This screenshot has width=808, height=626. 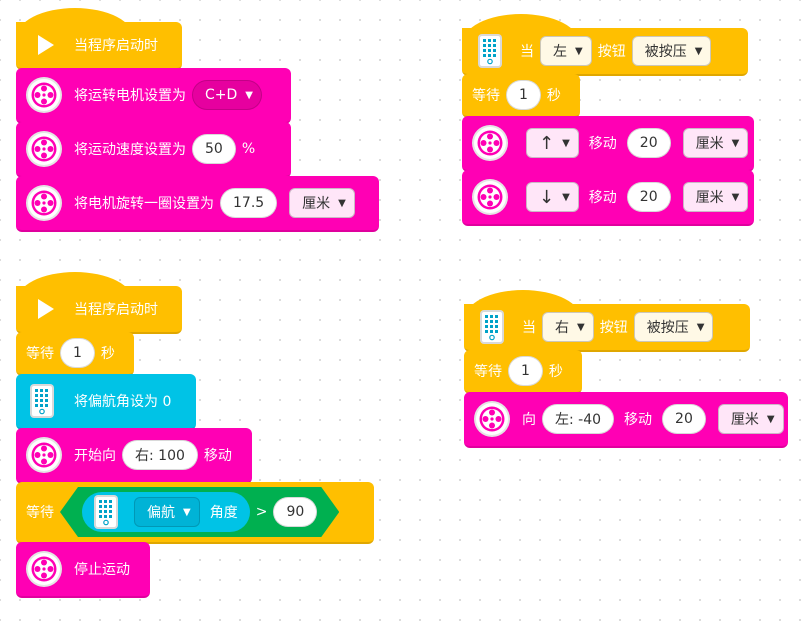 I want to click on block-label: 将运转电机设置为, so click(x=130, y=96).